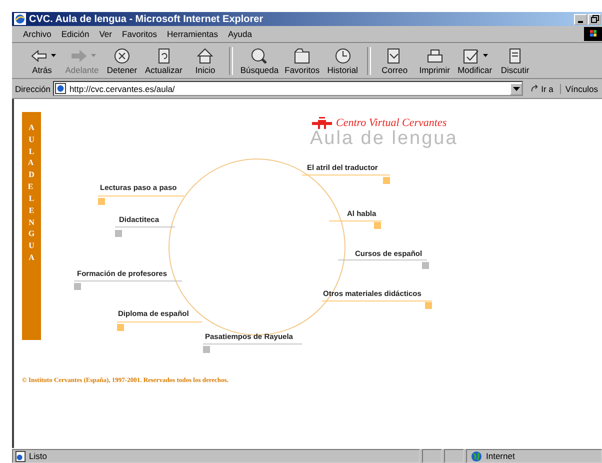  I want to click on print-button: Imprimir, so click(434, 60).